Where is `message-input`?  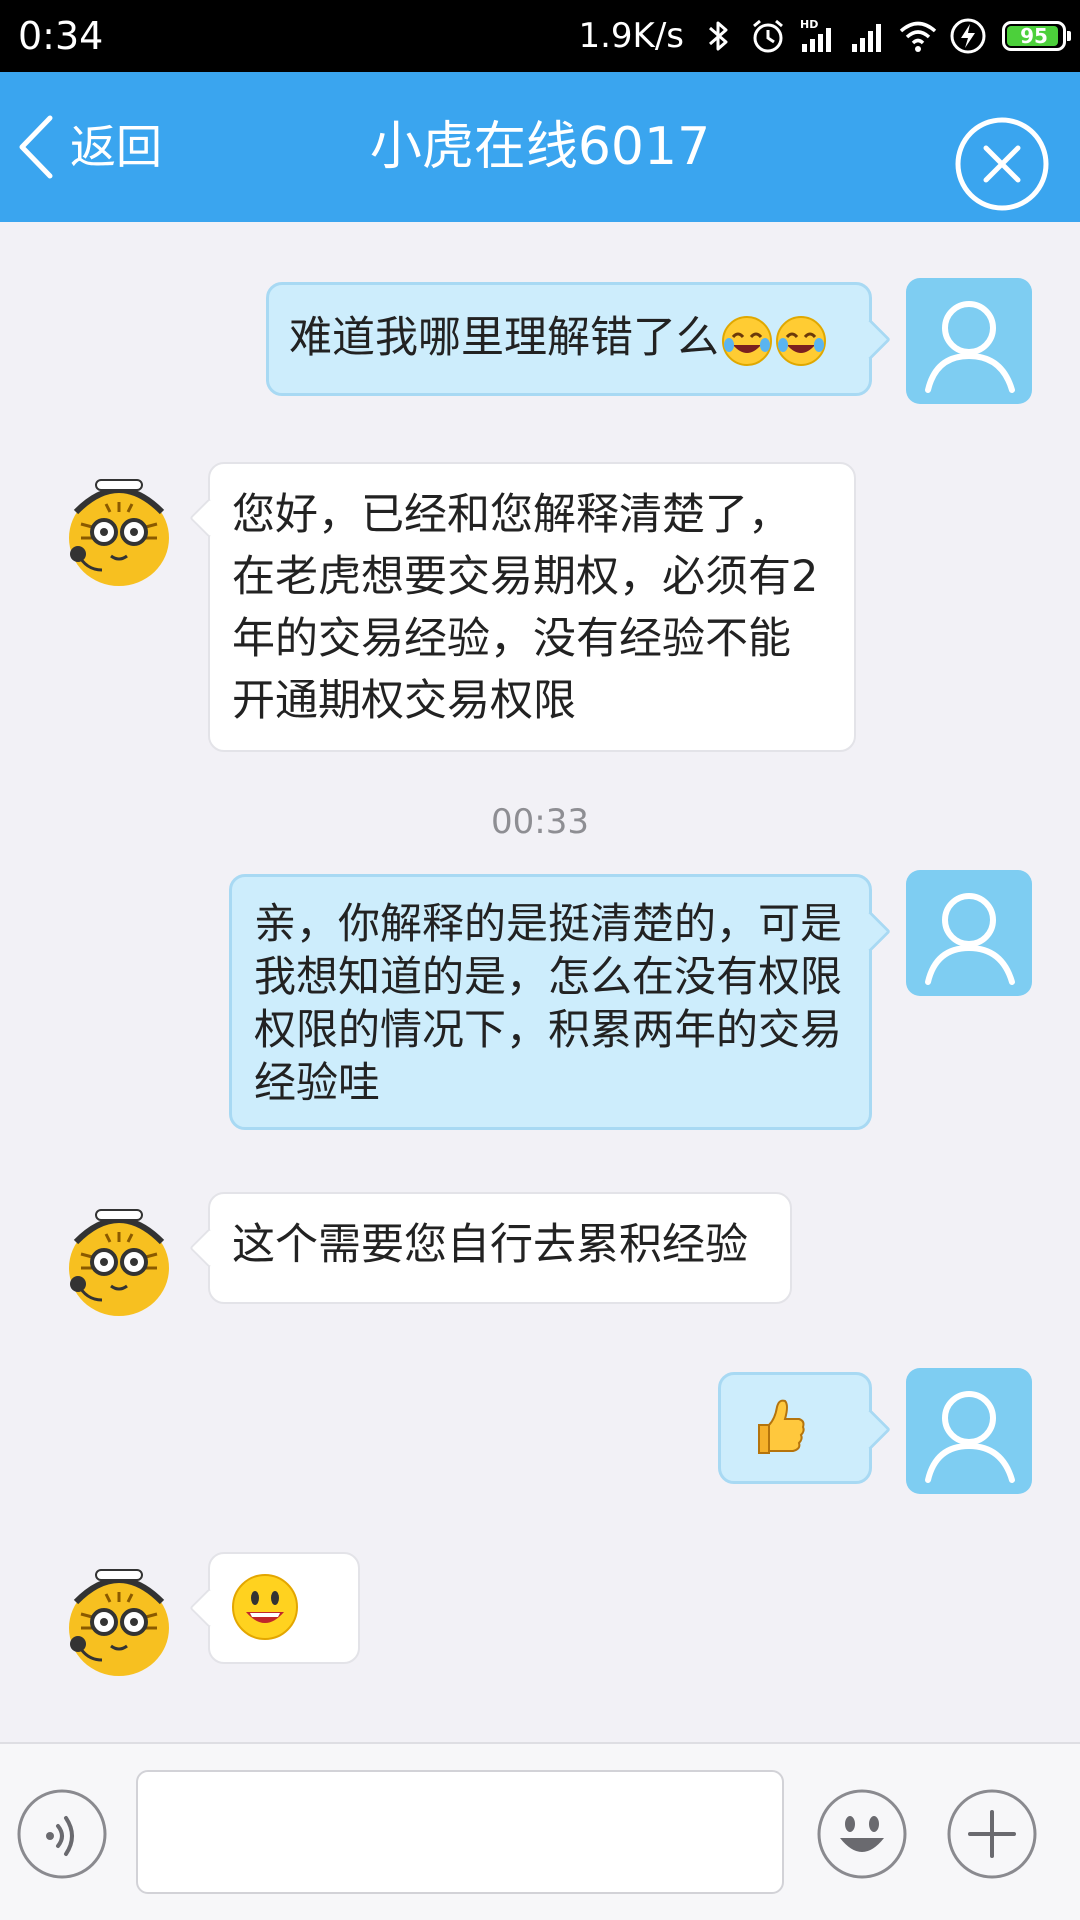
message-input is located at coordinates (460, 1832).